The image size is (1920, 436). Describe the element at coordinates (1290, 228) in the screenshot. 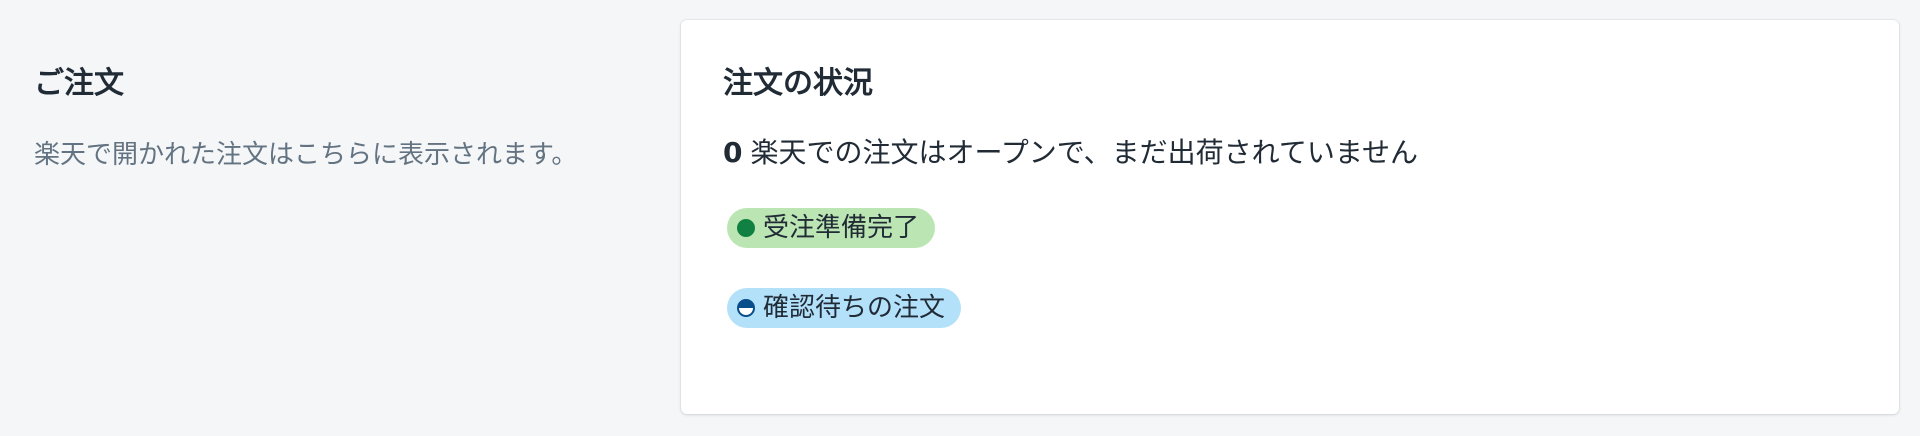

I see `badge-row-ready: 受注準備完了` at that location.